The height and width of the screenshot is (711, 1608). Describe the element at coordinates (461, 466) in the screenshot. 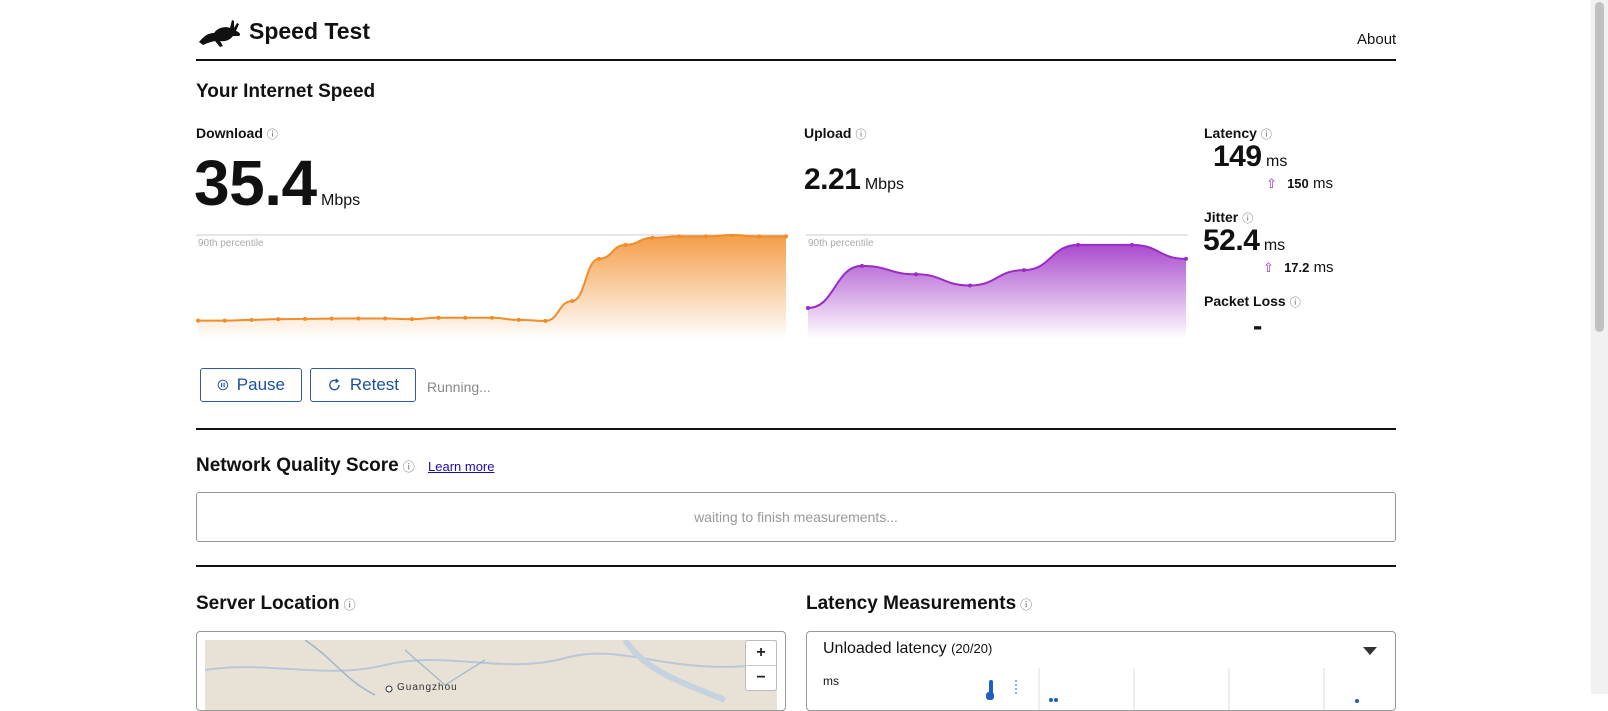

I see `learn-more-link: Learn more` at that location.